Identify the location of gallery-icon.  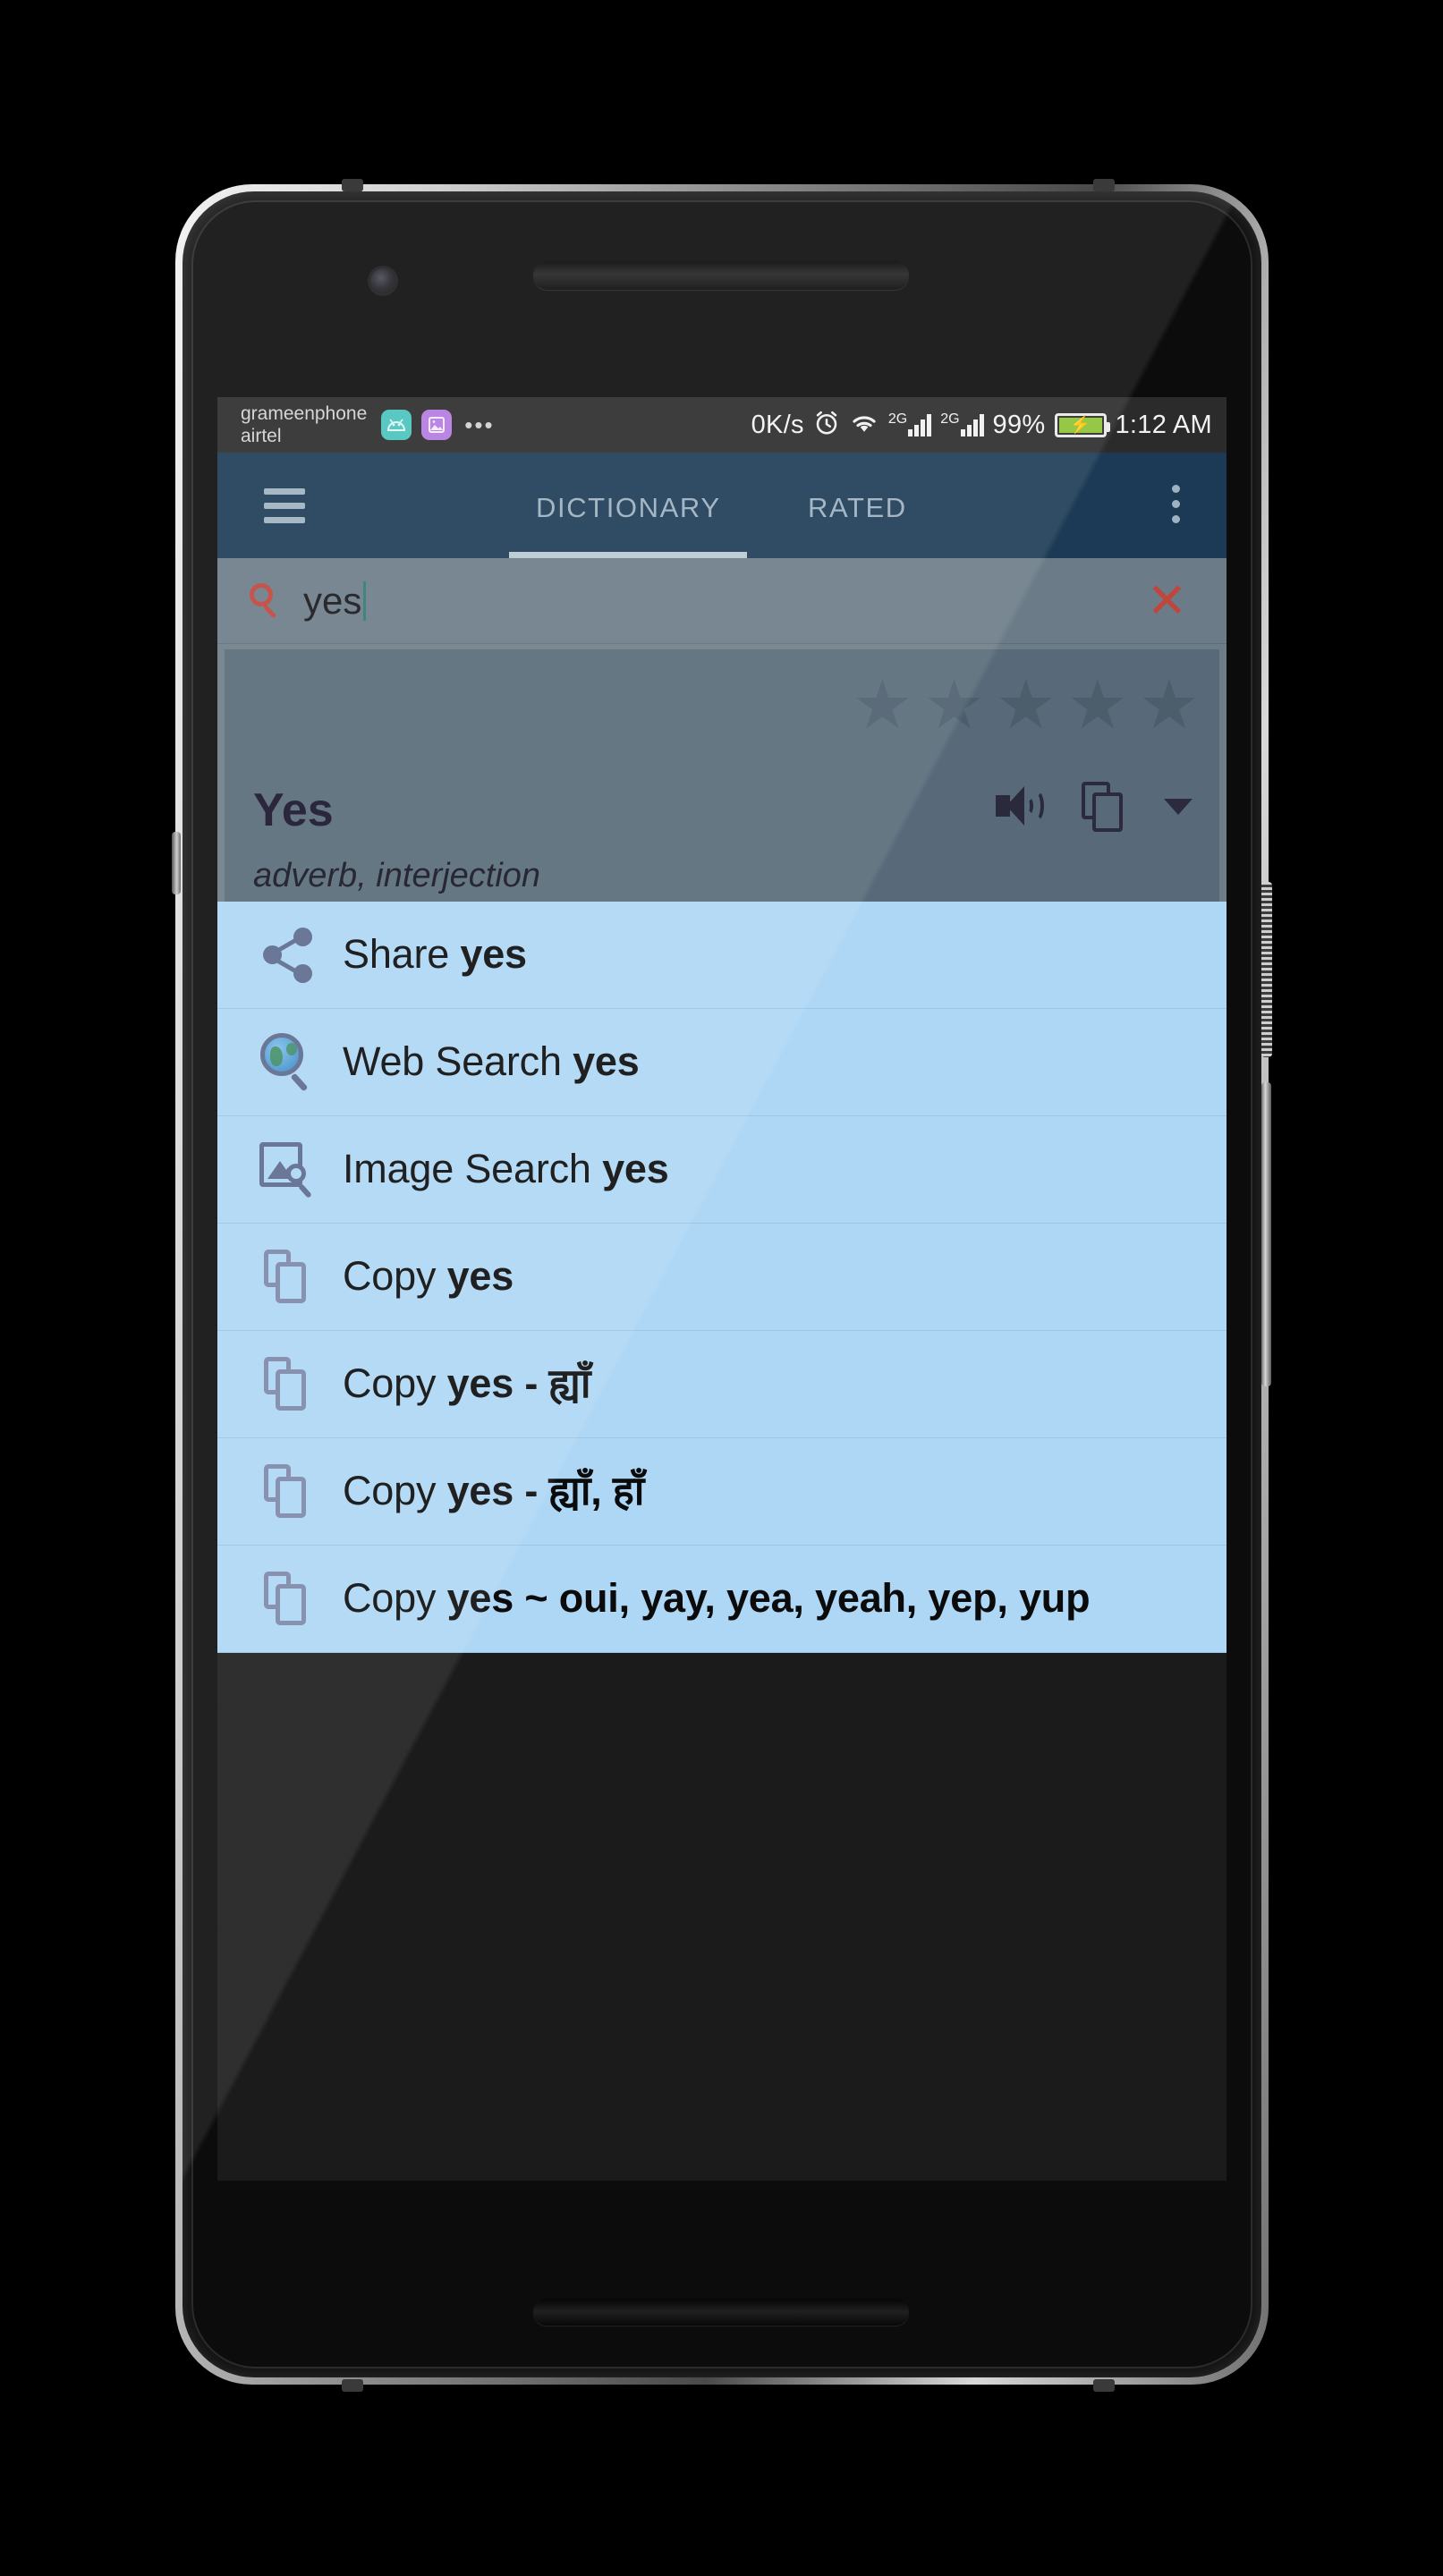
(437, 425).